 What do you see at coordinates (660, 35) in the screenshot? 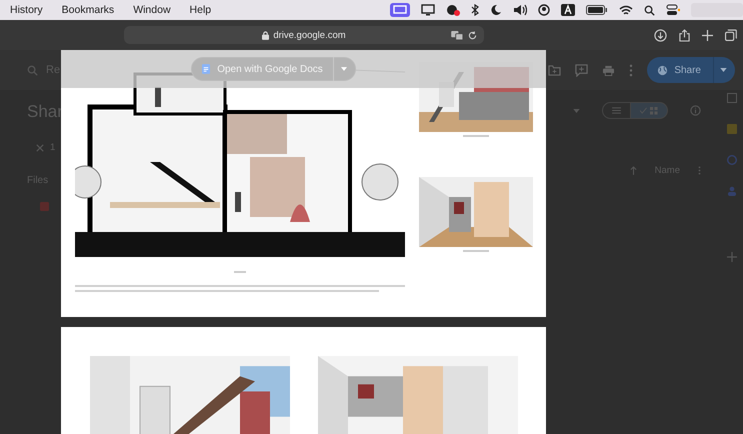
I see `download-icon` at bounding box center [660, 35].